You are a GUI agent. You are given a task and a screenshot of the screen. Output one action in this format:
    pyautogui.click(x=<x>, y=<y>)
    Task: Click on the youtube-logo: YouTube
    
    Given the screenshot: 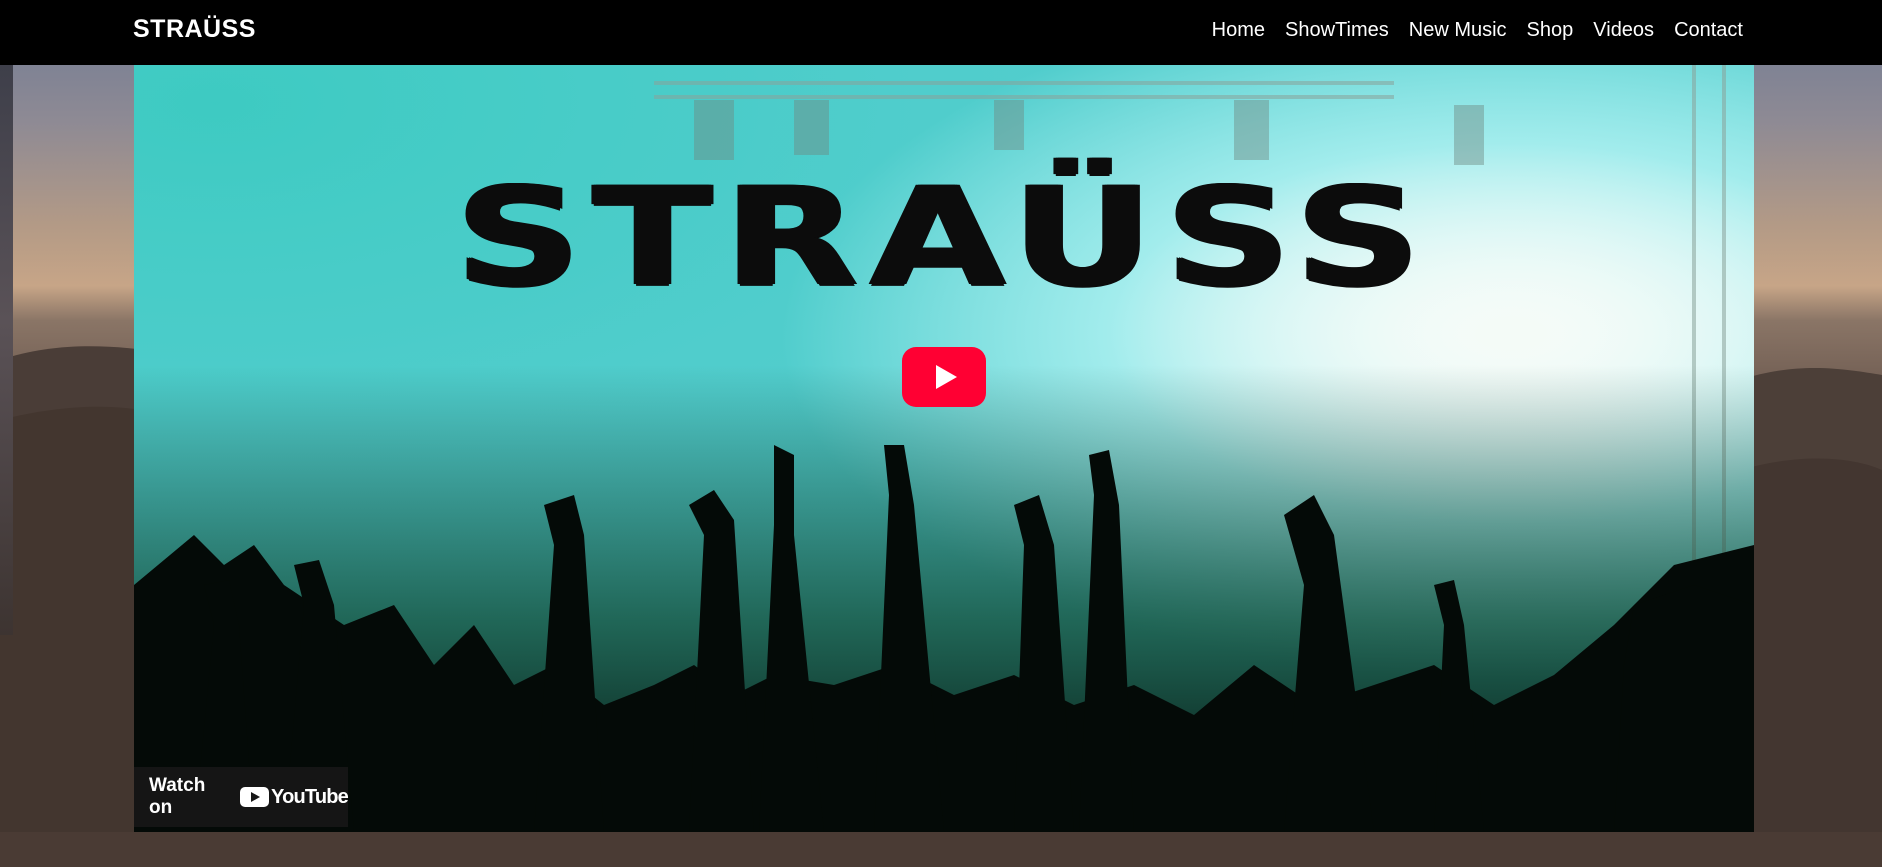 What is the action you would take?
    pyautogui.click(x=294, y=797)
    